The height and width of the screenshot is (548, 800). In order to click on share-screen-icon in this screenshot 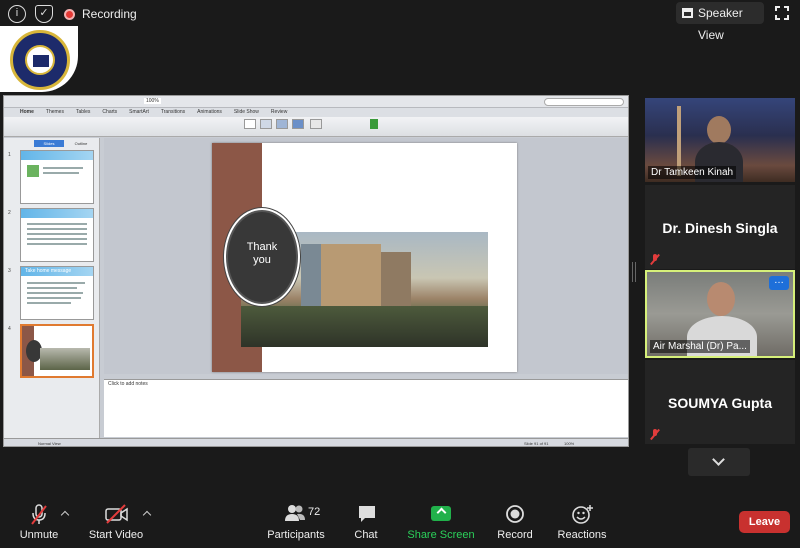, I will do `click(441, 513)`.